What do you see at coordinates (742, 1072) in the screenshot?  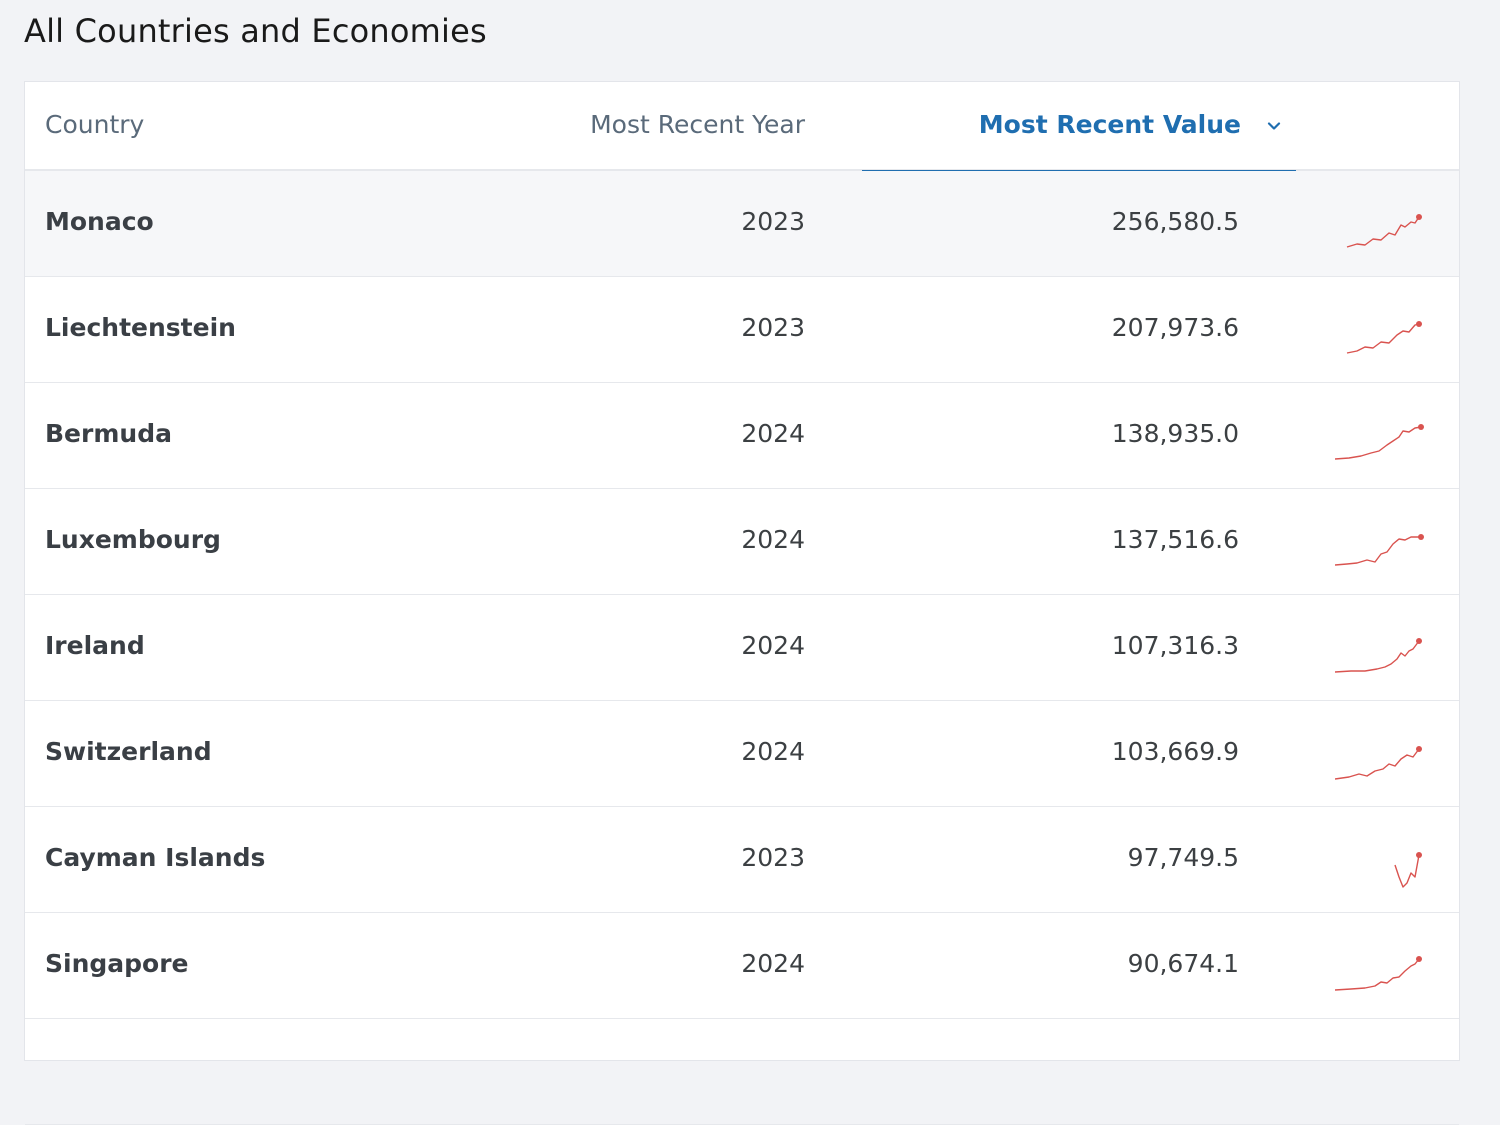 I see `table-row` at bounding box center [742, 1072].